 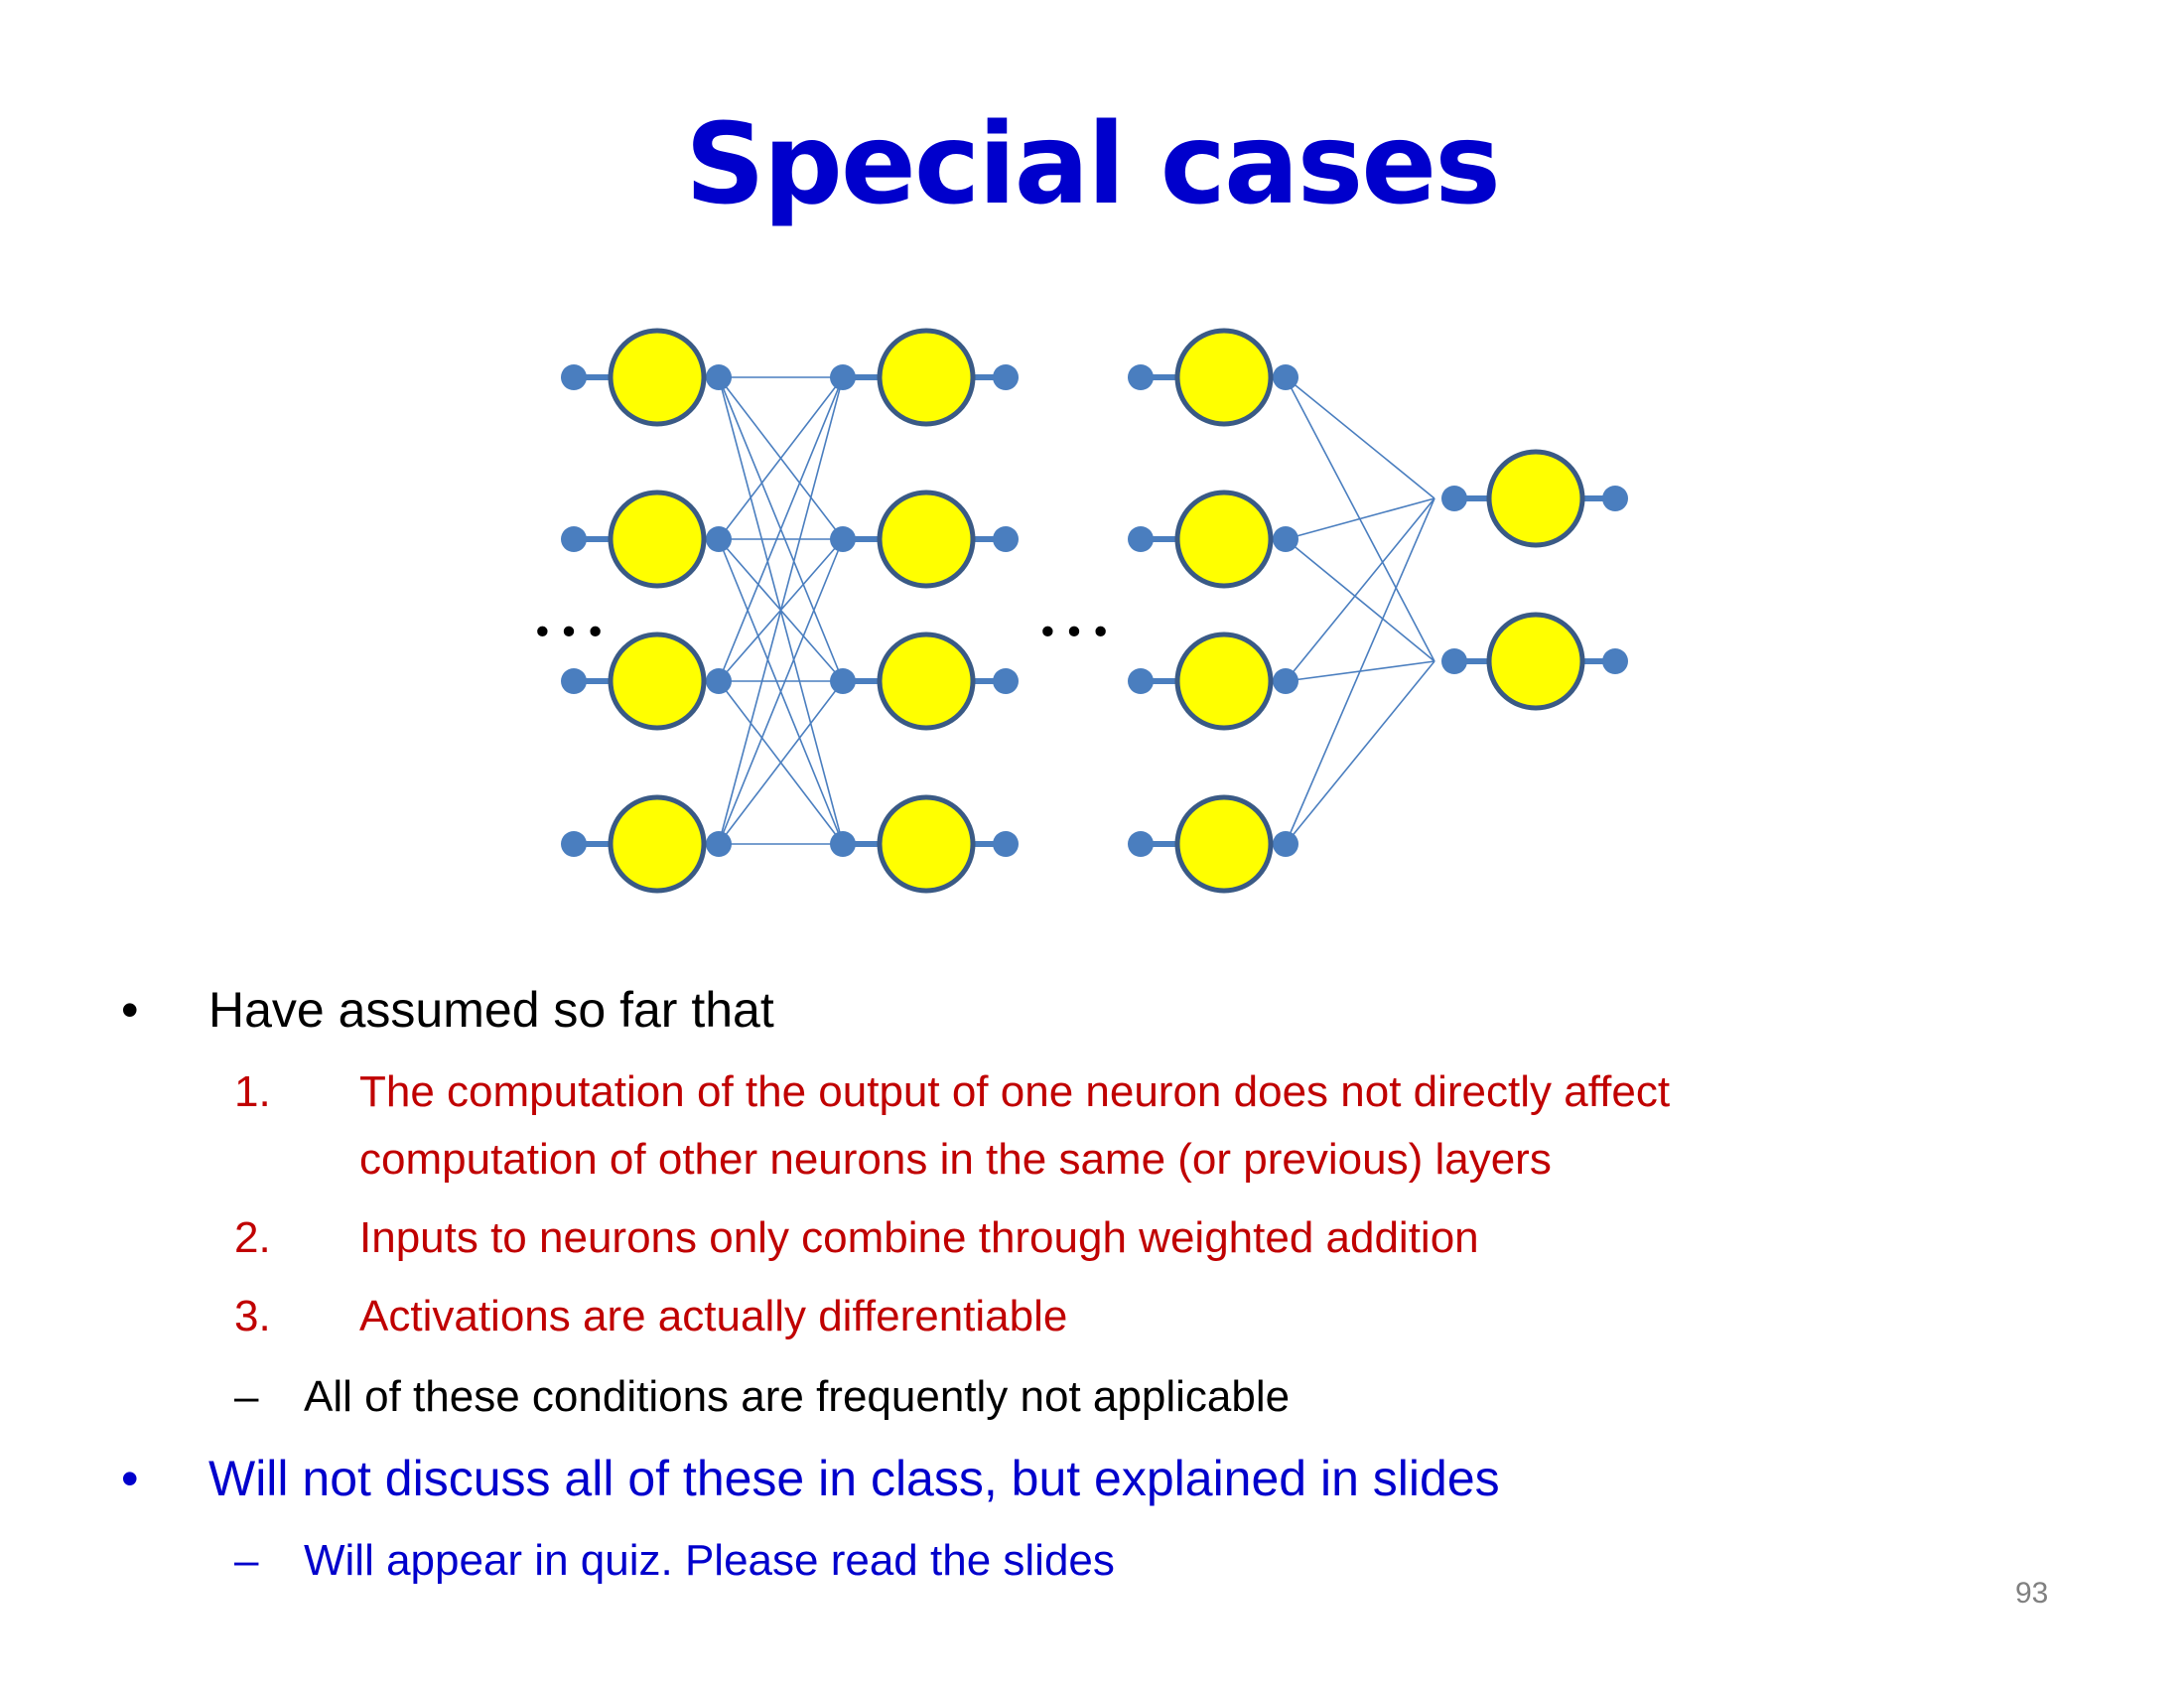 I want to click on bullet-text: Have assumed so far that, so click(x=491, y=1010).